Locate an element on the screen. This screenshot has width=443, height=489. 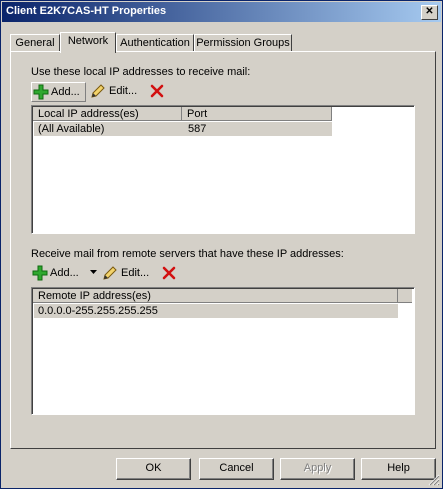
apply-label: Apply is located at coordinates (317, 468).